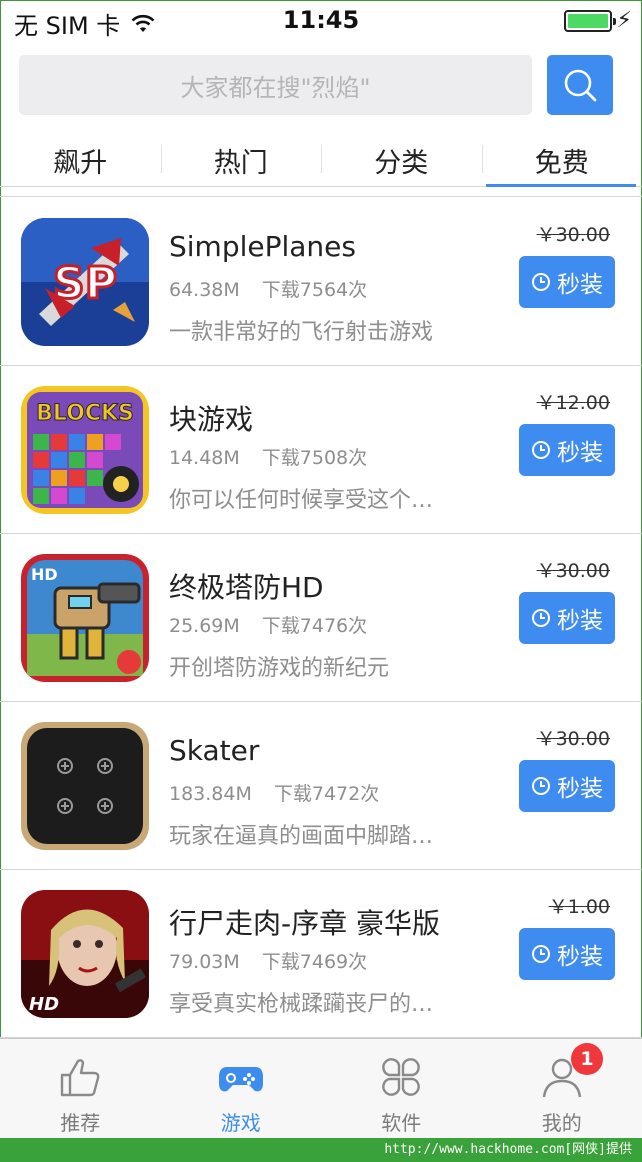 The image size is (642, 1162). What do you see at coordinates (85, 786) in the screenshot?
I see `skater-icon` at bounding box center [85, 786].